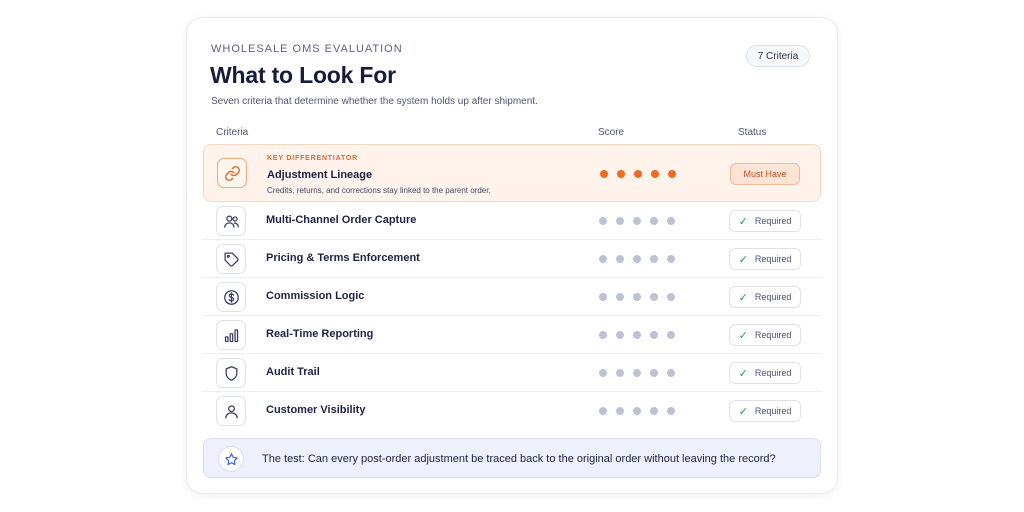  What do you see at coordinates (315, 296) in the screenshot?
I see `criteria-name: Commission Logic` at bounding box center [315, 296].